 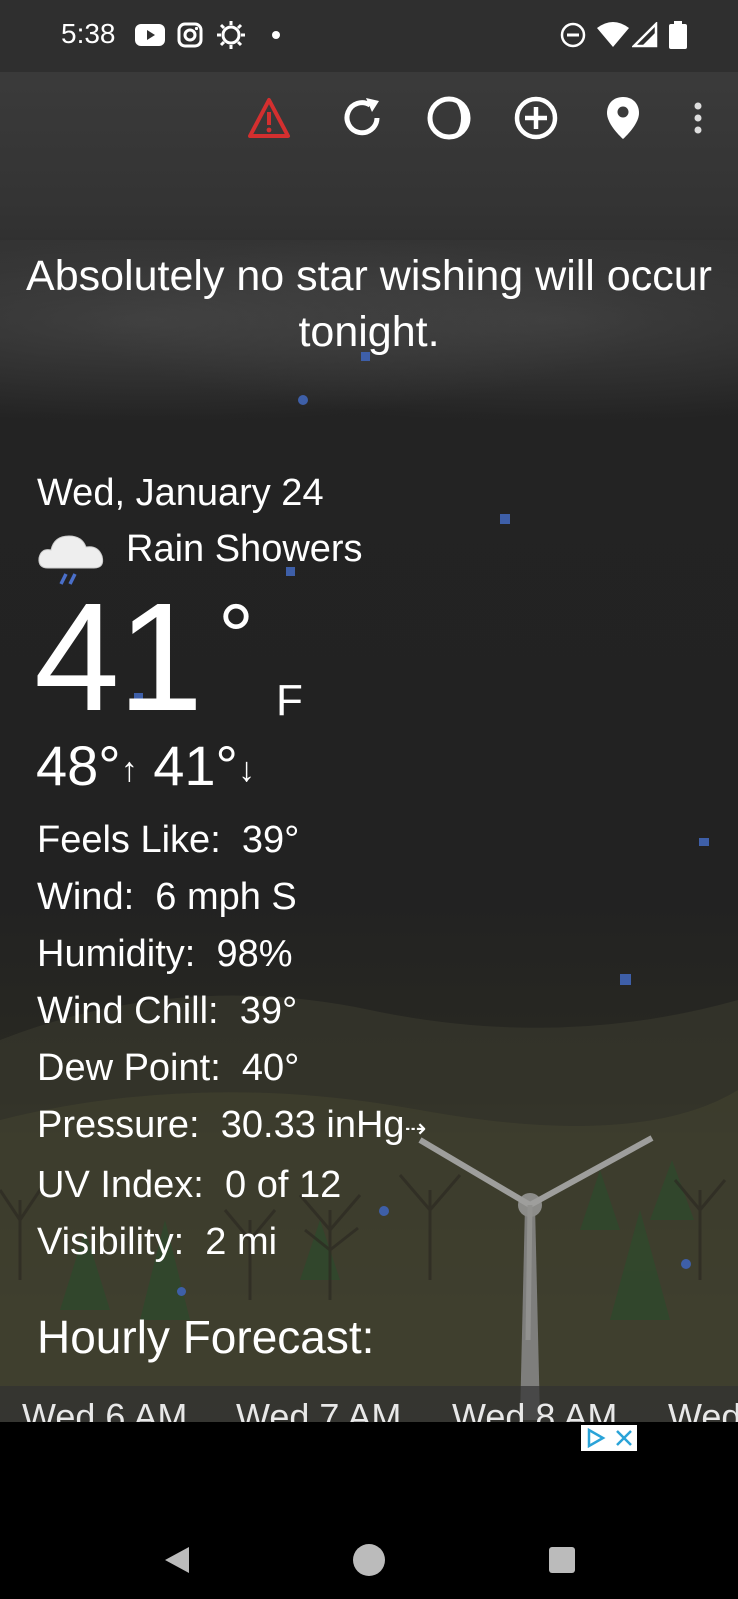 I want to click on detail-pressure: Pressure: 30.33 inHg⇢, so click(x=231, y=1127).